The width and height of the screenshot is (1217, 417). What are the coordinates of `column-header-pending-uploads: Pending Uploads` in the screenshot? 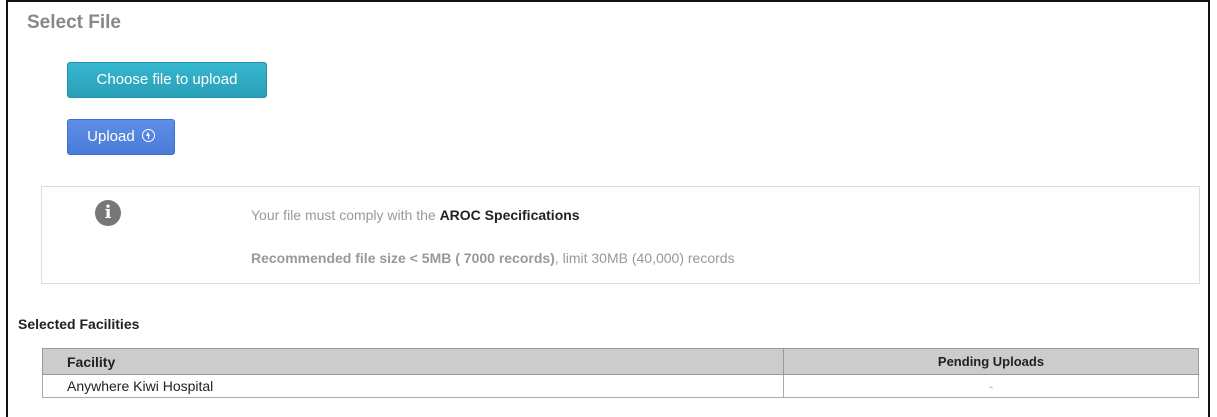 It's located at (991, 361).